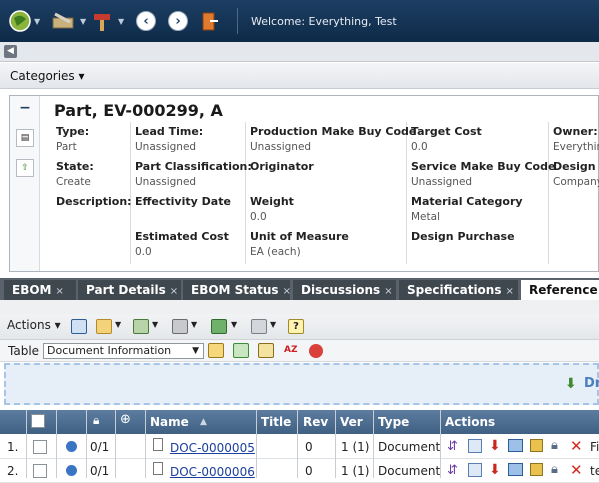 The height and width of the screenshot is (483, 599). Describe the element at coordinates (104, 326) in the screenshot. I see `copy-icon` at that location.